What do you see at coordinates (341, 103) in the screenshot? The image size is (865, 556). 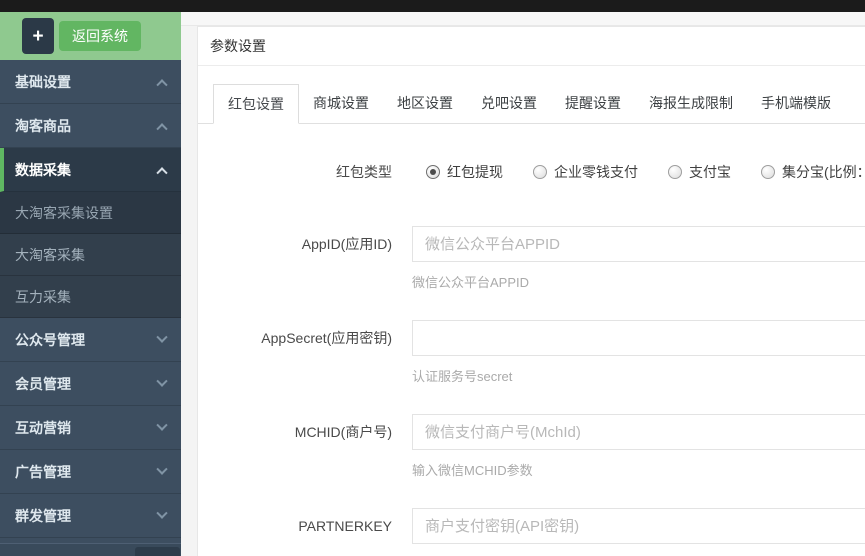 I see `tab-mall-settings: 商城设置` at bounding box center [341, 103].